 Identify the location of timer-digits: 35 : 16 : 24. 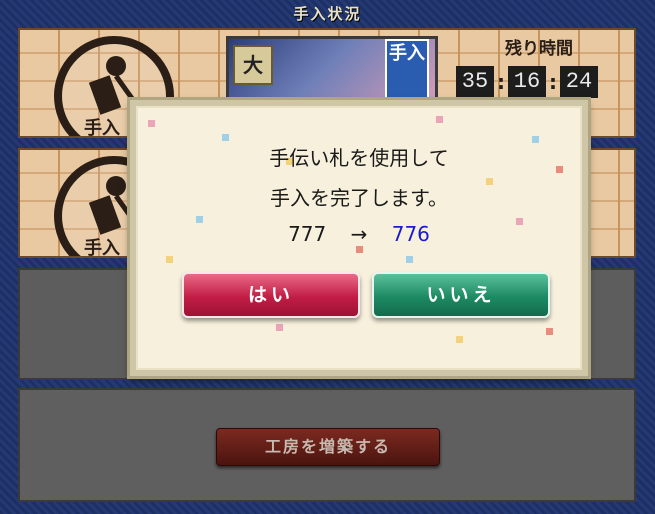
(541, 83).